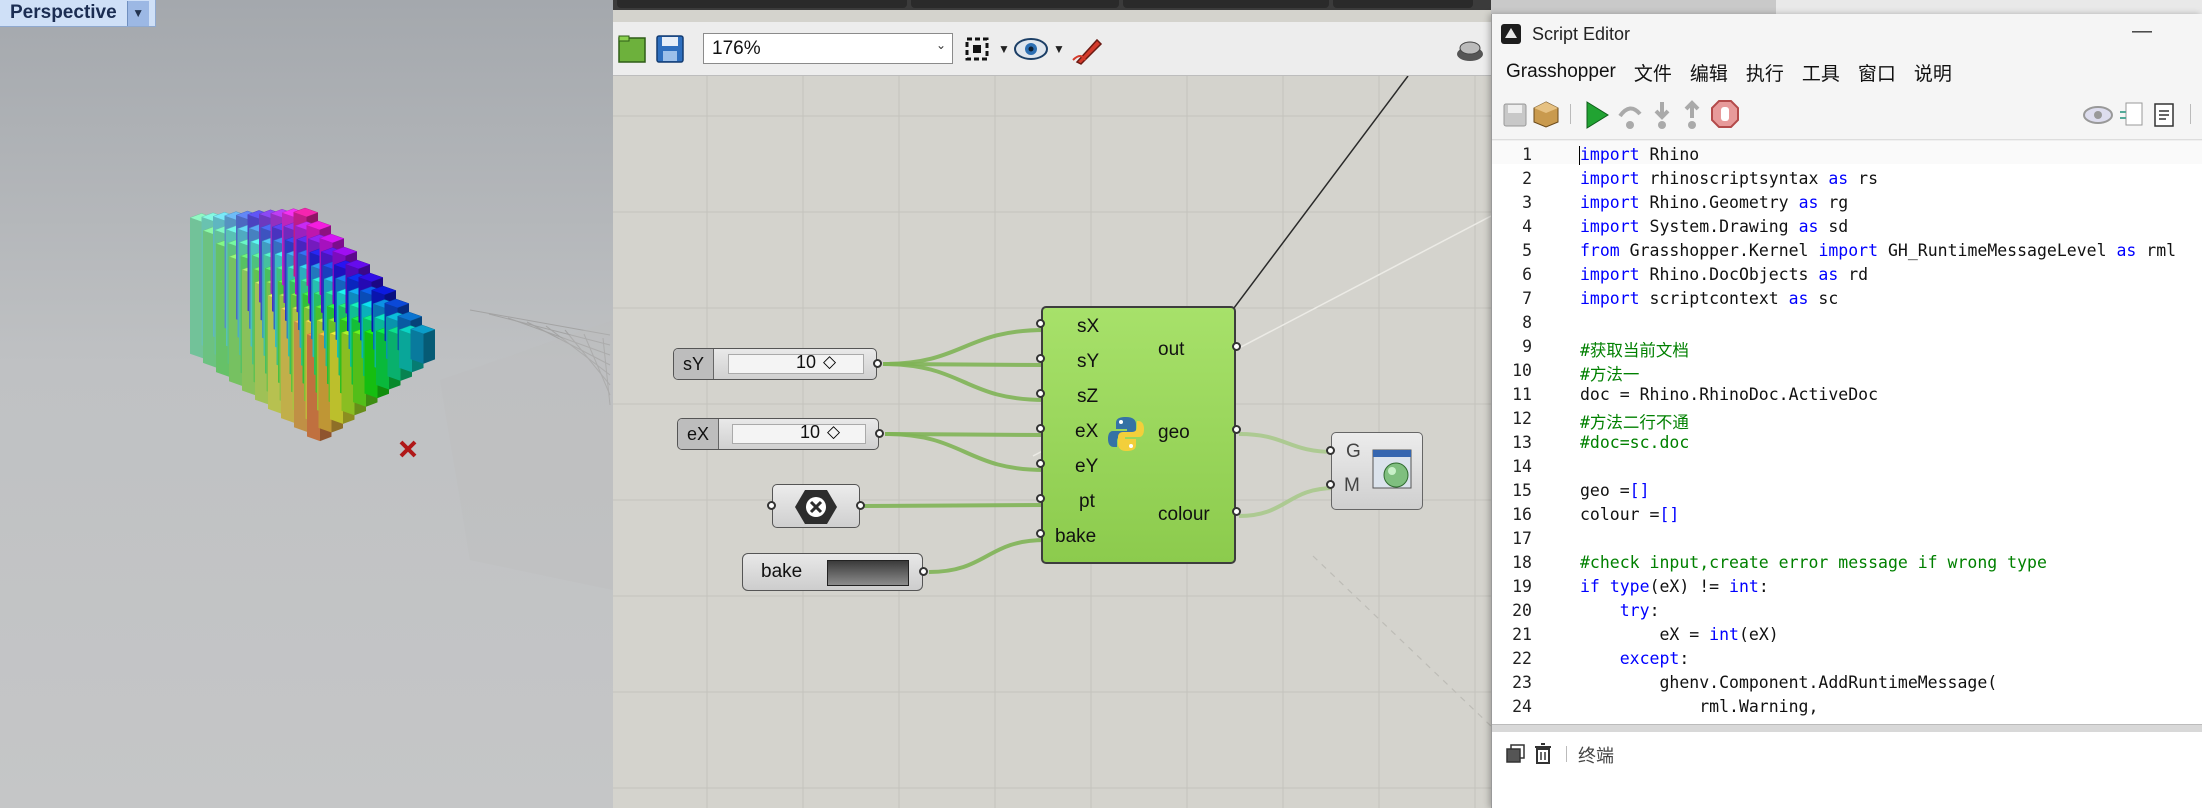 Image resolution: width=2202 pixels, height=808 pixels. Describe the element at coordinates (1724, 274) in the screenshot. I see `code-line: import Rhino.DocObjects as rd` at that location.